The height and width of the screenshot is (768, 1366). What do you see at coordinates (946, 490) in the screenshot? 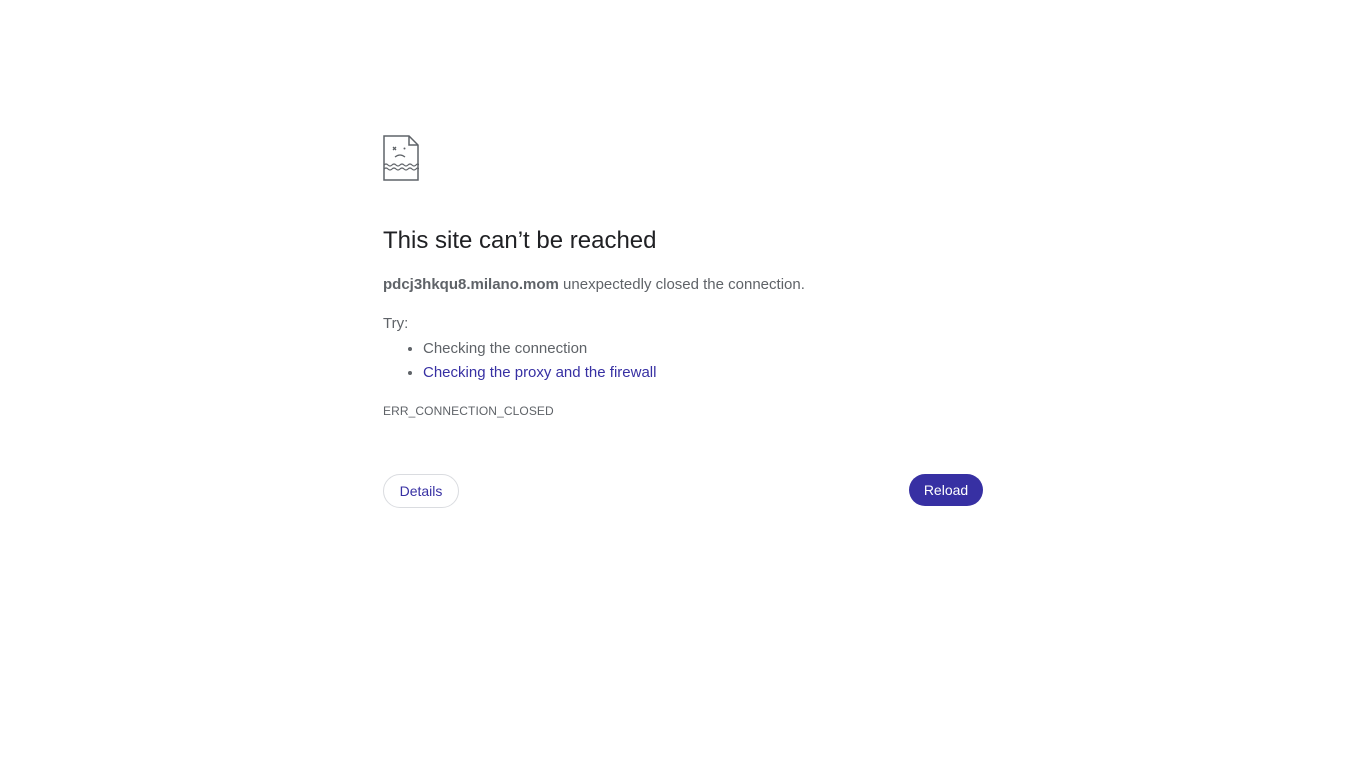
I see `reload-button: Reload` at bounding box center [946, 490].